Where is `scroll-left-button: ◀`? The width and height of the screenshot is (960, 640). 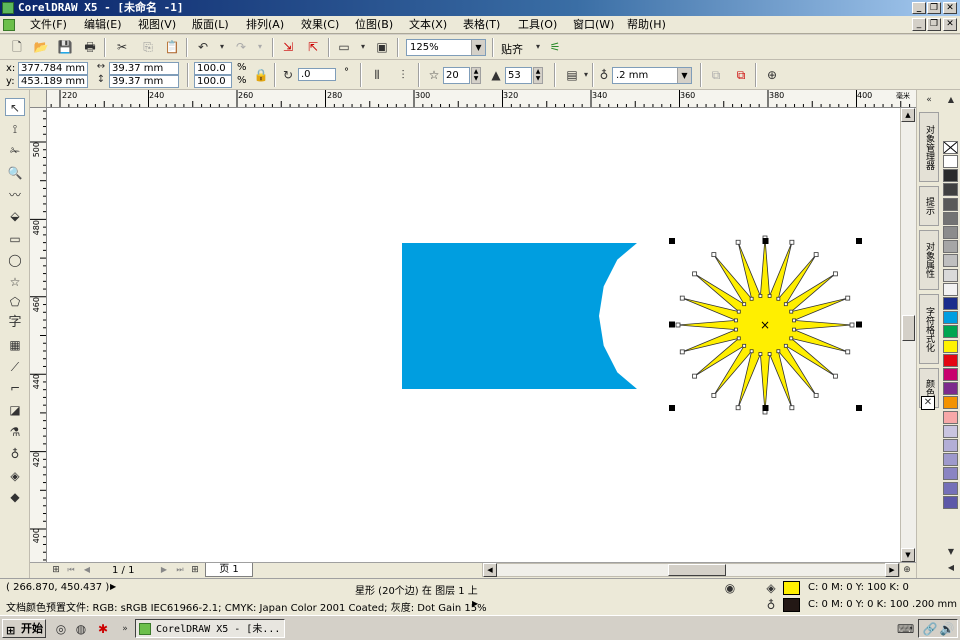
scroll-left-button: ◀ is located at coordinates (490, 570).